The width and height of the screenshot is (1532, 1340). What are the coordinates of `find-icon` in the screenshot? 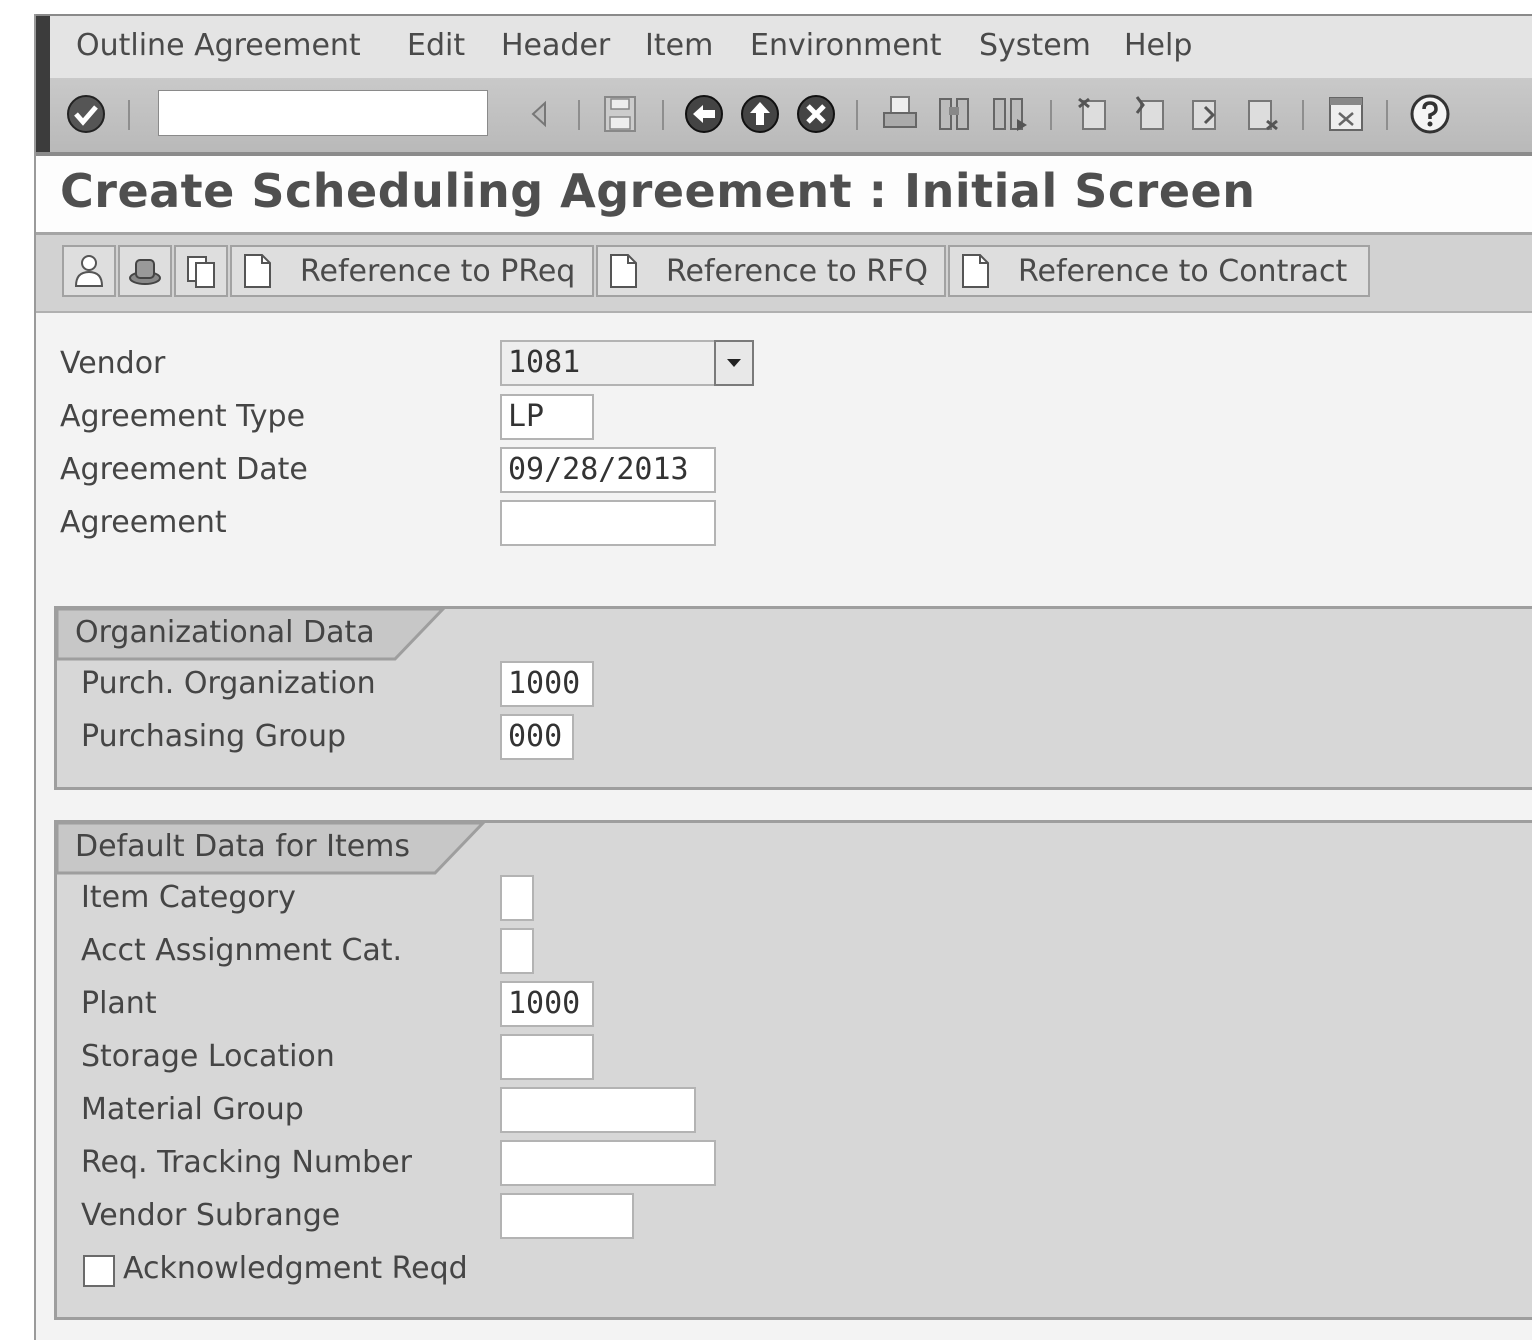 It's located at (954, 114).